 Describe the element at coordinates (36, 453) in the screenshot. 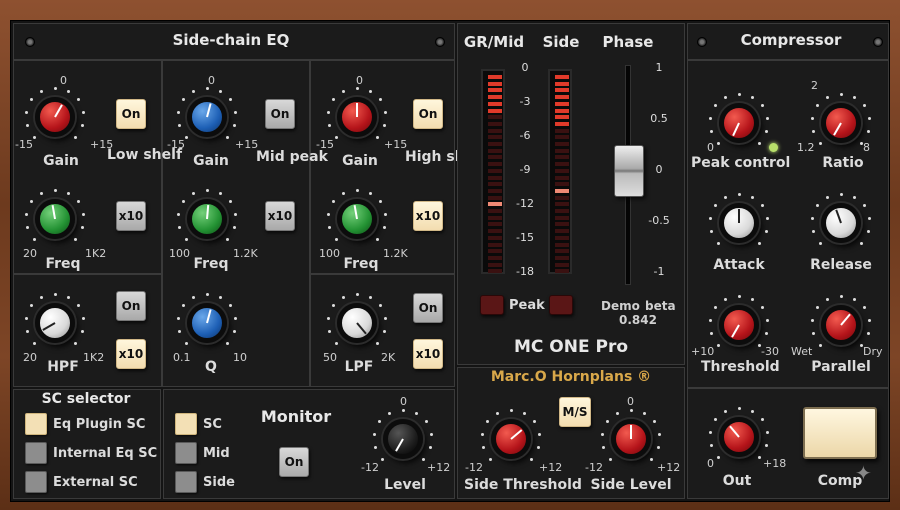

I see `sc-option-internal-checkbox` at that location.